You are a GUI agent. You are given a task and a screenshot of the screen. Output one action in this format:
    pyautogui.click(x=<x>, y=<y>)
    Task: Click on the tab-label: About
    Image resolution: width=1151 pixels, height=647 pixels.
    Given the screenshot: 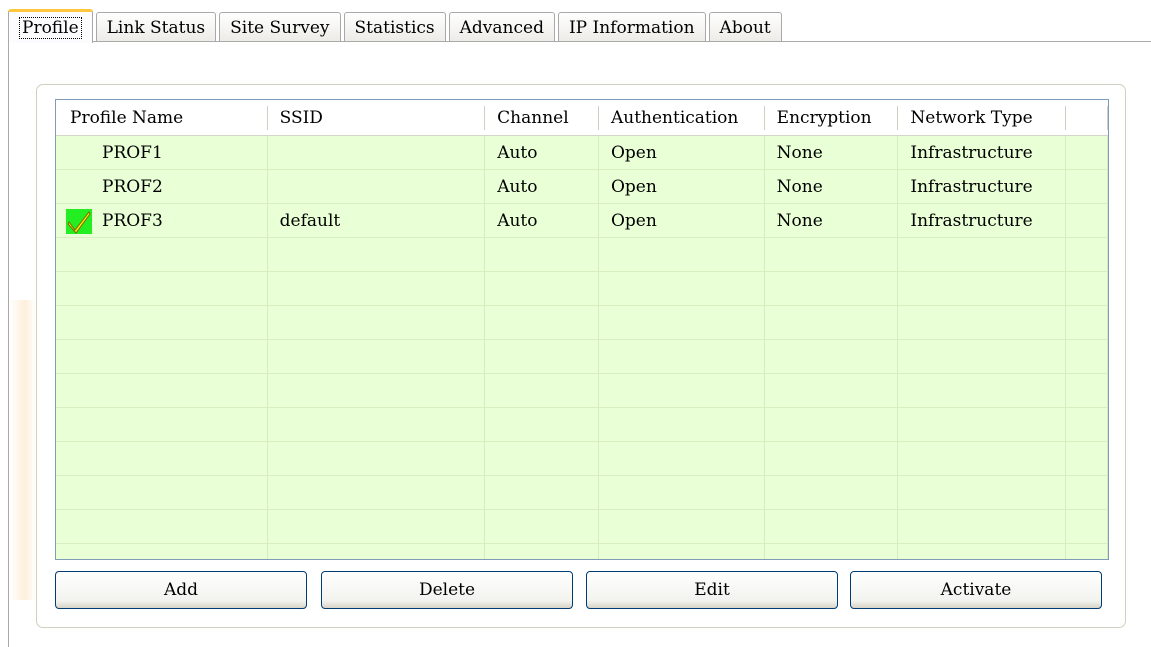 What is the action you would take?
    pyautogui.click(x=745, y=27)
    